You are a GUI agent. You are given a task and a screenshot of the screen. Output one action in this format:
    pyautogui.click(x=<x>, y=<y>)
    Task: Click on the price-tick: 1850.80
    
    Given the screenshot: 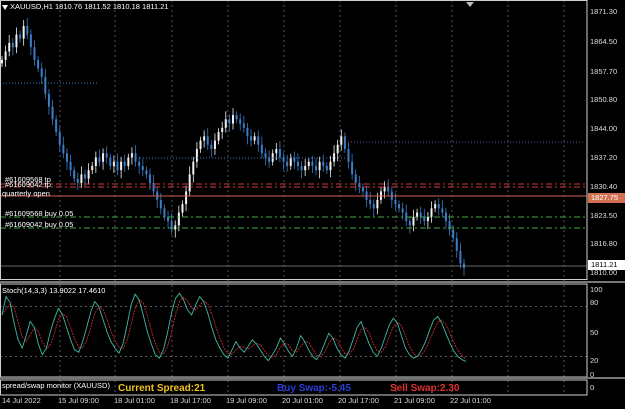 What is the action you would take?
    pyautogui.click(x=604, y=99)
    